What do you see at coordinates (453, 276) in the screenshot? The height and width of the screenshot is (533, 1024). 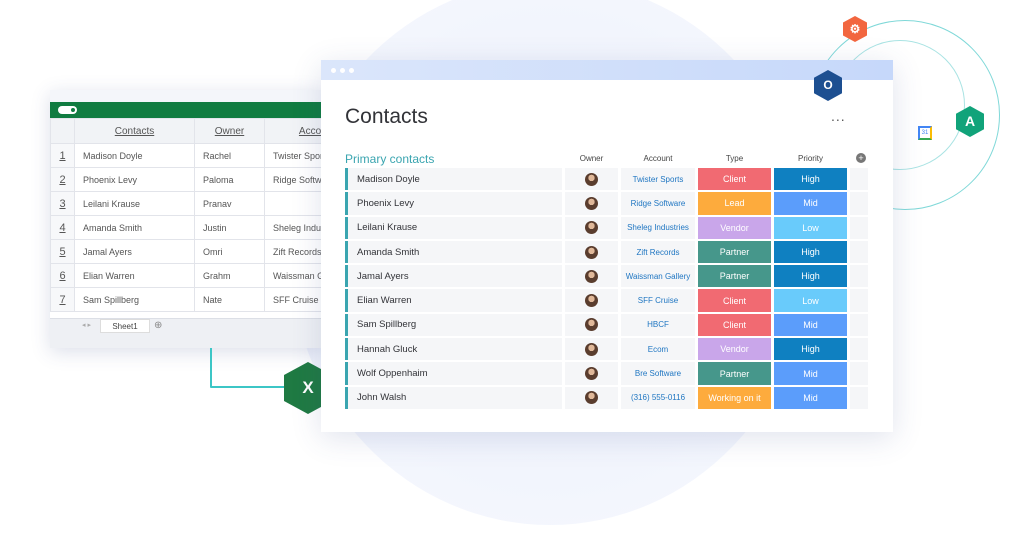 I see `contact-name: Jamal Ayers` at bounding box center [453, 276].